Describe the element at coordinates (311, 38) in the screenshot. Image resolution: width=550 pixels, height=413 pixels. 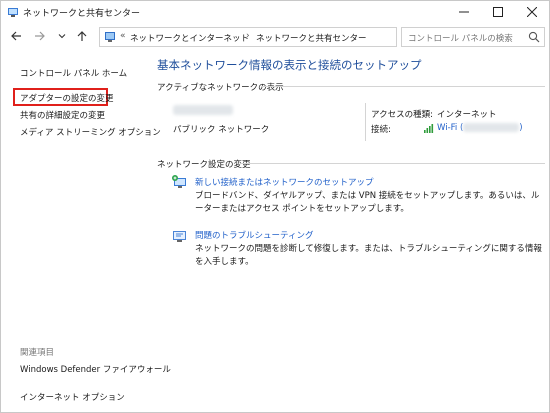
I see `breadcrumb-network-center: ネットワークと共有センター` at that location.